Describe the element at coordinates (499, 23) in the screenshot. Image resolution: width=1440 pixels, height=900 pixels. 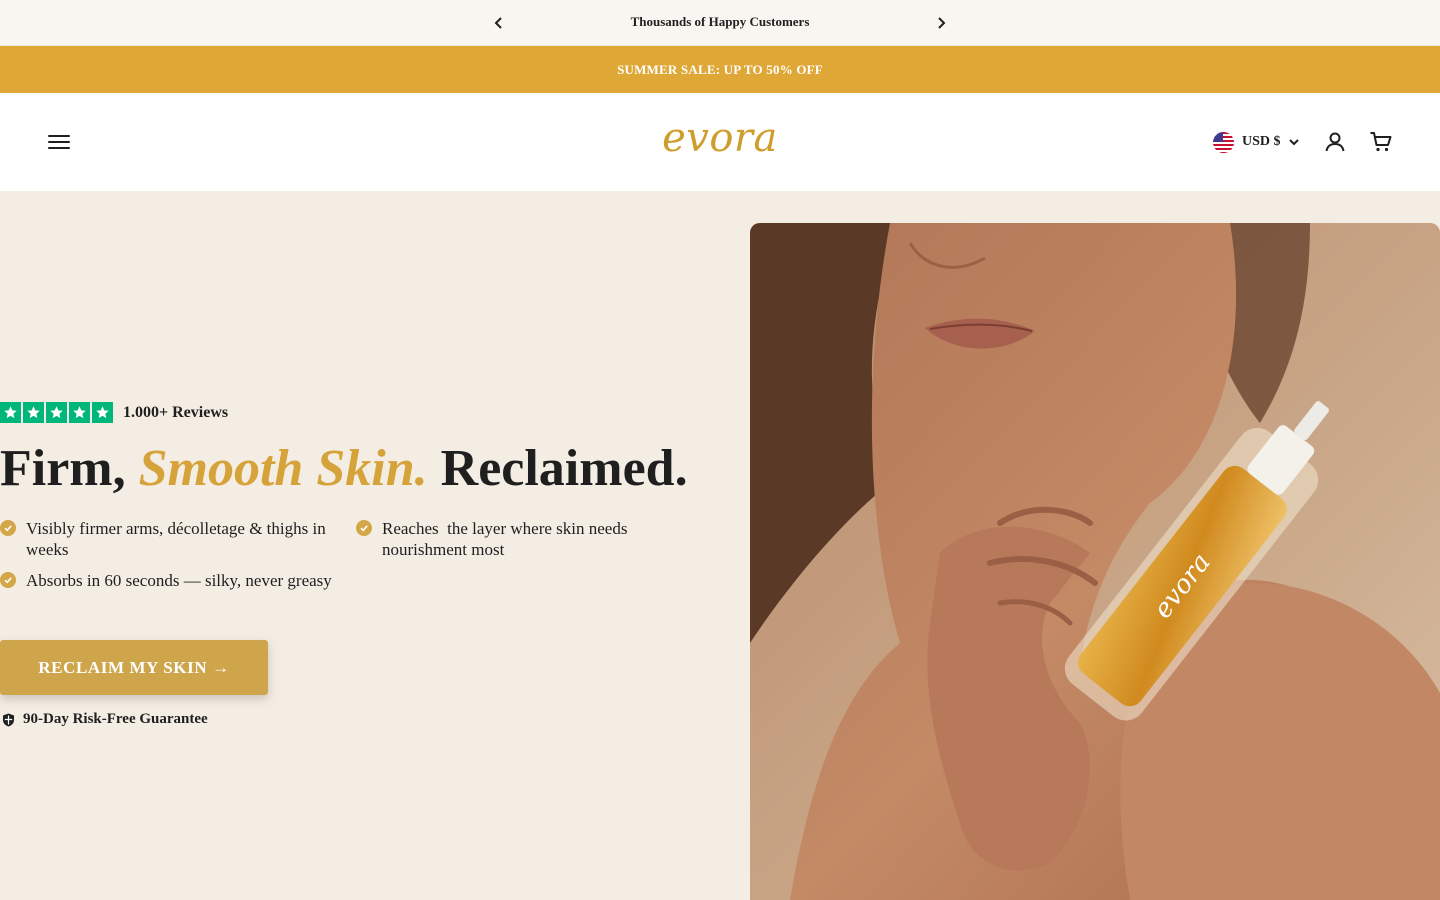
I see `chevron-left-icon` at that location.